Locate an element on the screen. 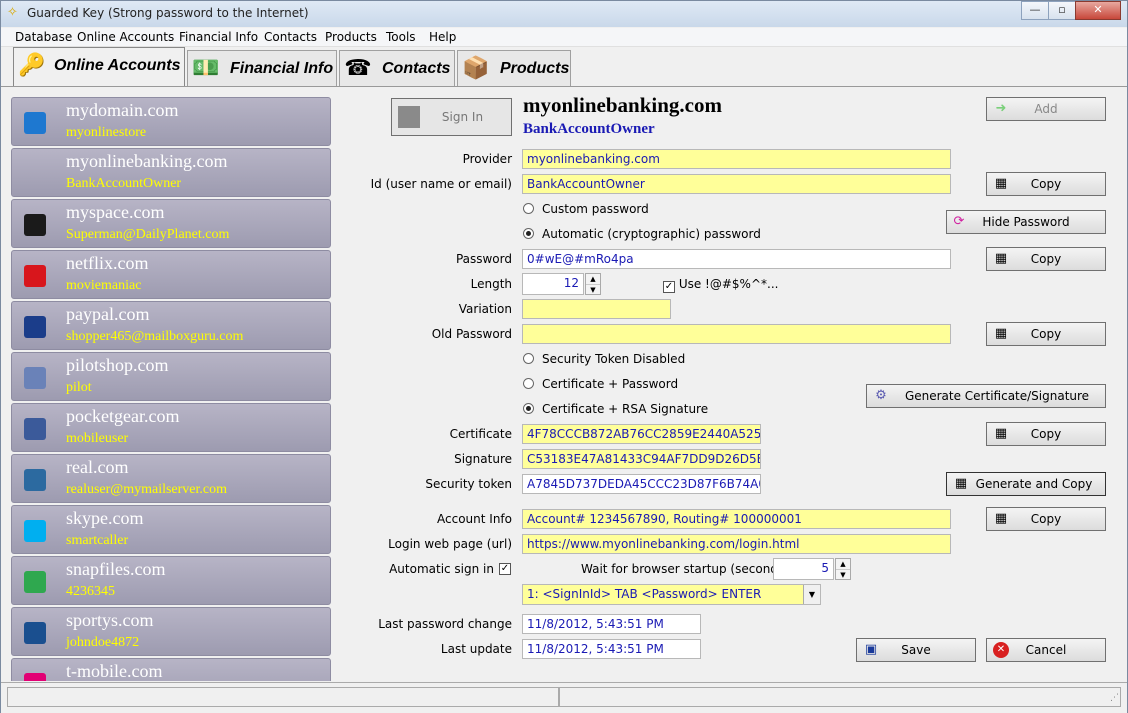 The height and width of the screenshot is (713, 1128). copy-certificate-button: ▦ Copy is located at coordinates (1046, 434).